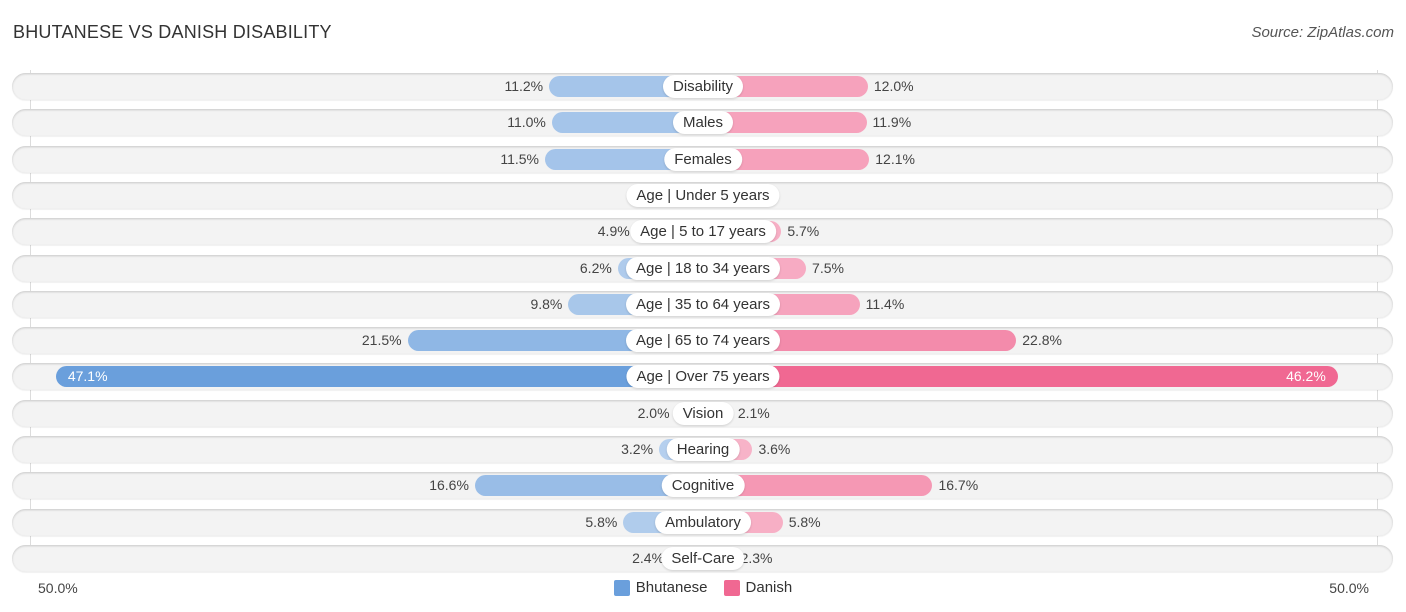 This screenshot has width=1406, height=612. I want to click on legend-label-danish: Danish, so click(769, 587).